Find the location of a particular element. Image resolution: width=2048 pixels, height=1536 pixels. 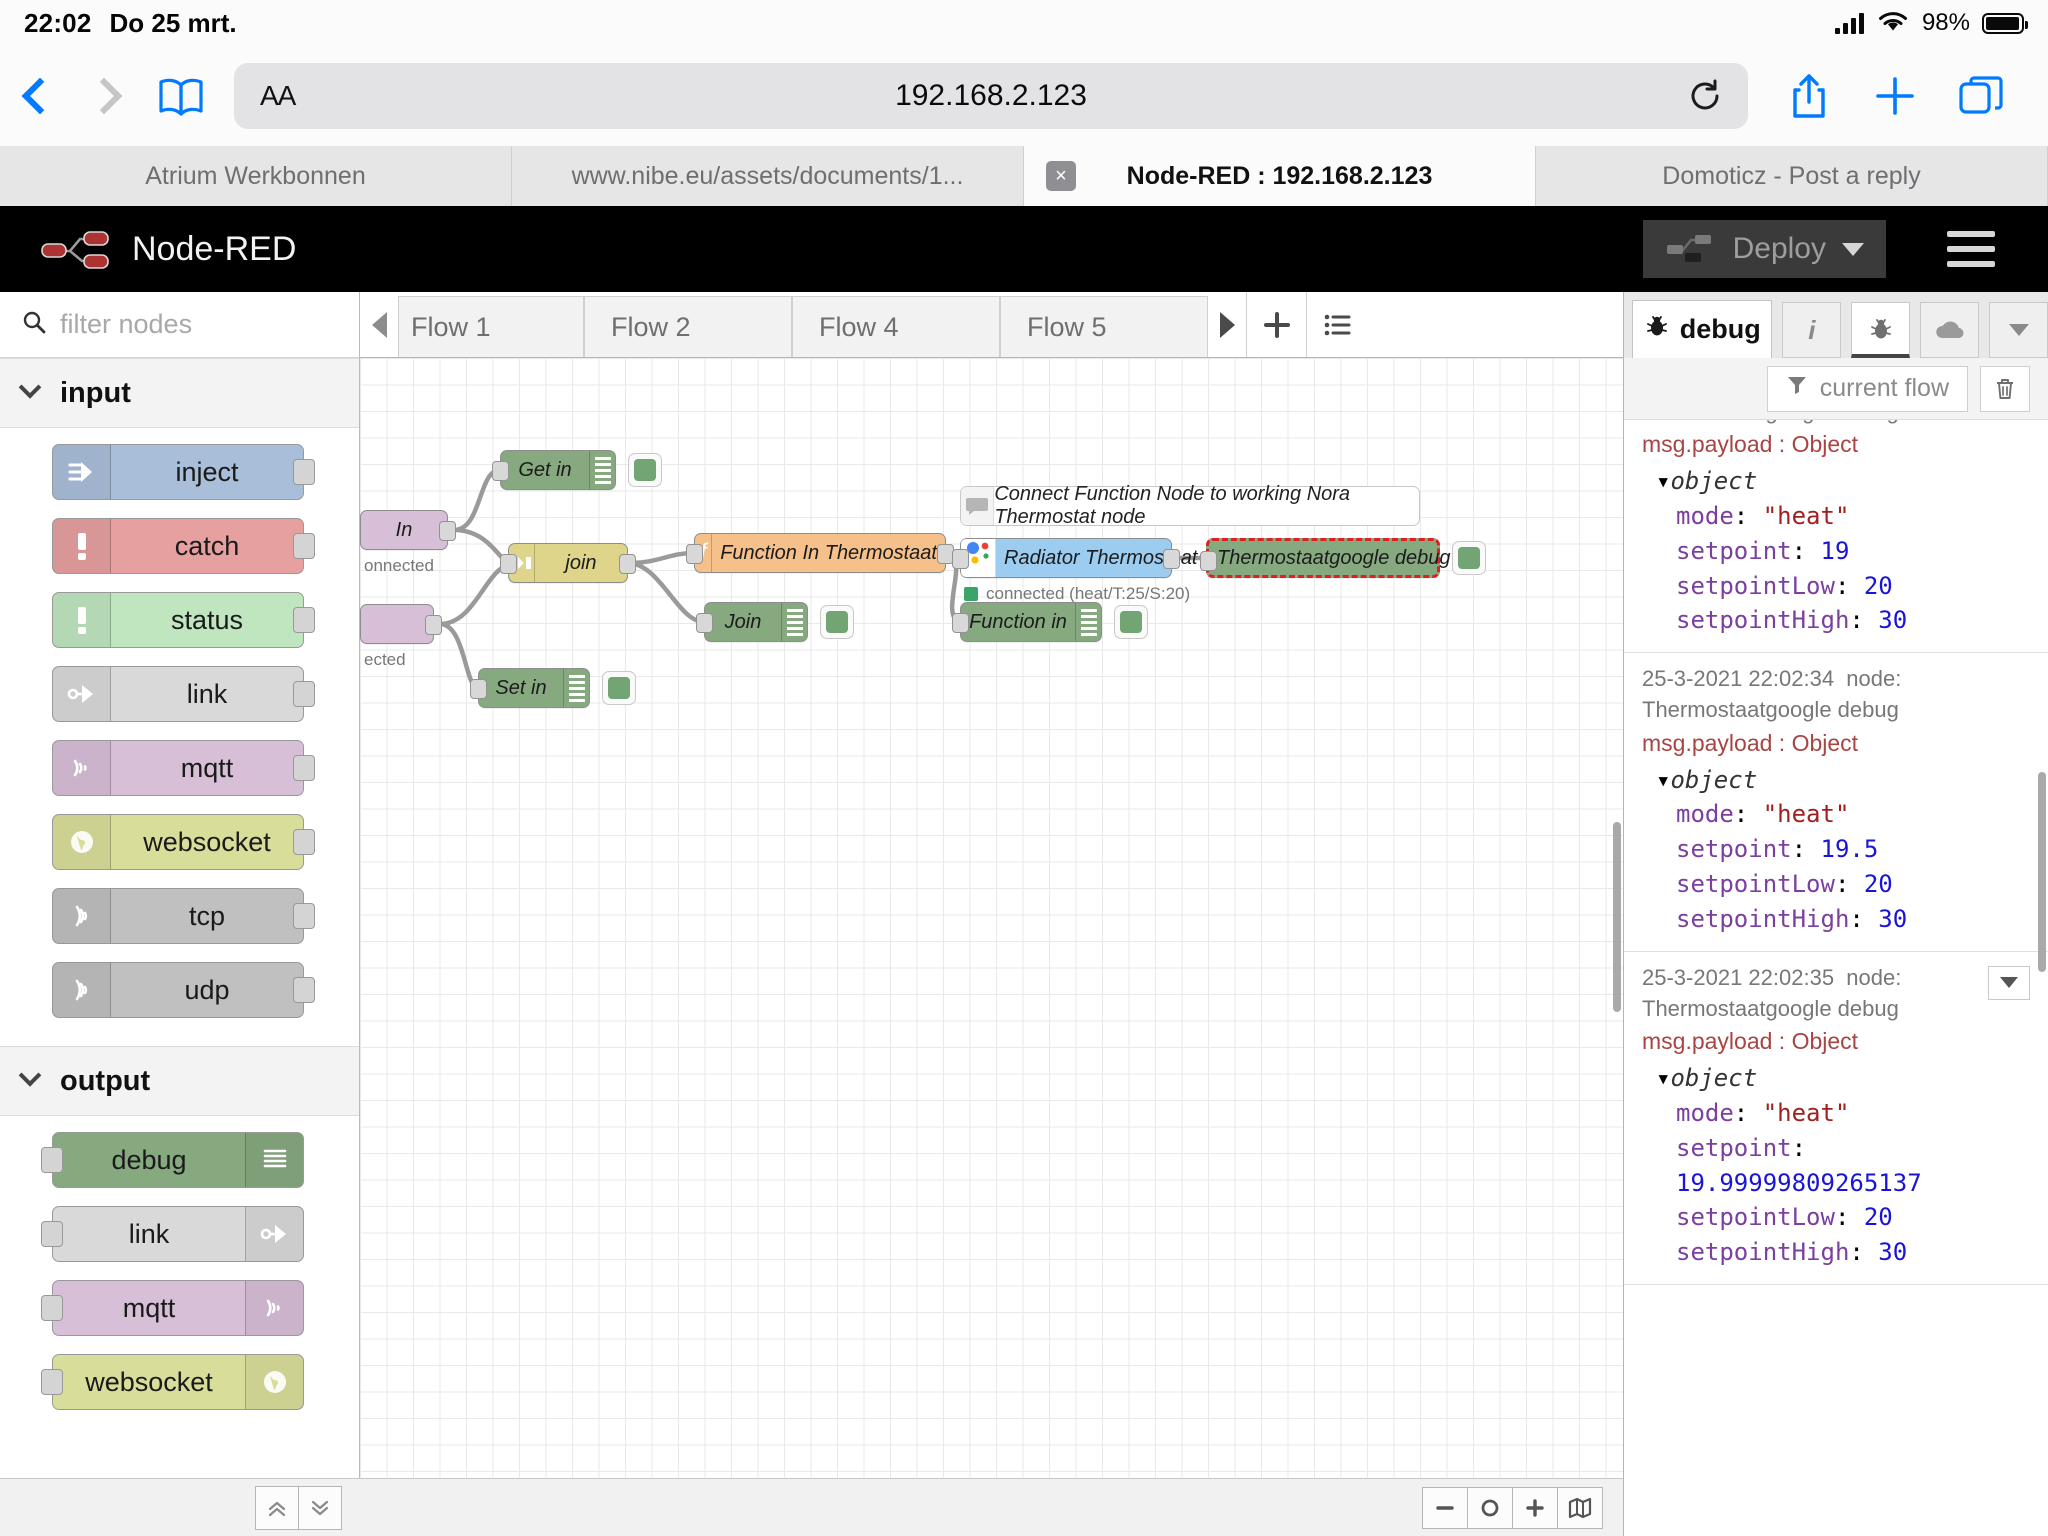

palette-node-tcp: tcp is located at coordinates (183, 916).